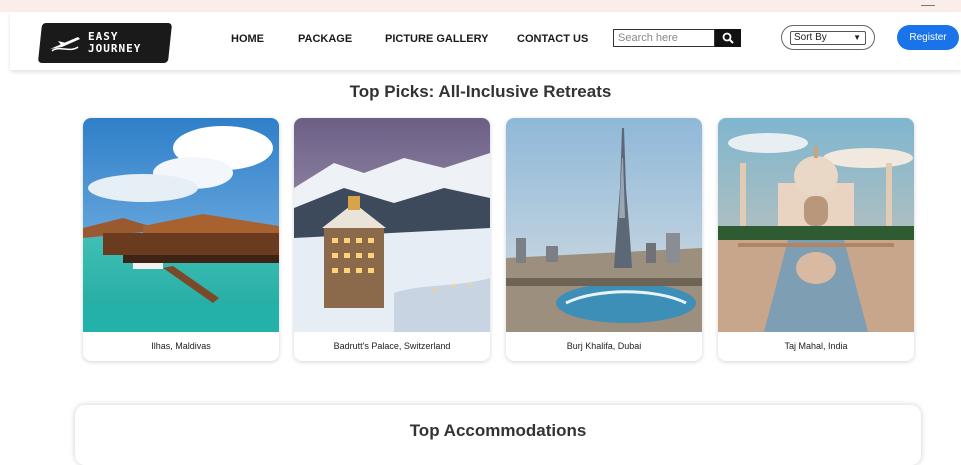 This screenshot has width=961, height=465. Describe the element at coordinates (181, 225) in the screenshot. I see `maldives-photo` at that location.